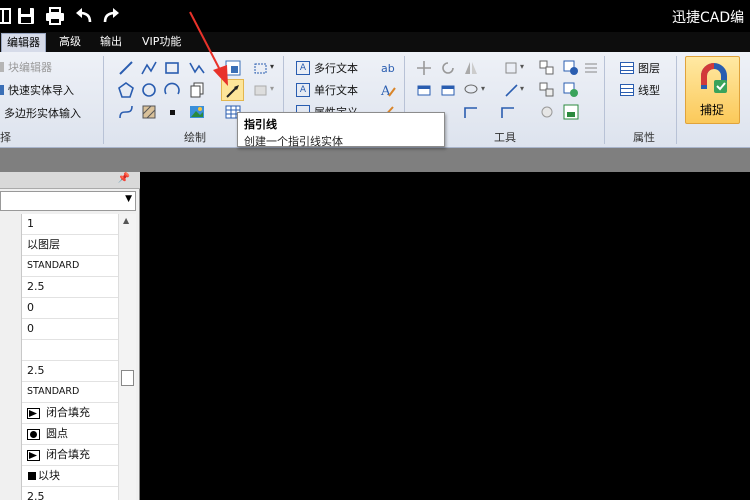 This screenshot has height=500, width=750. Describe the element at coordinates (26, 67) in the screenshot. I see `block-editor-button: 块编辑器` at that location.